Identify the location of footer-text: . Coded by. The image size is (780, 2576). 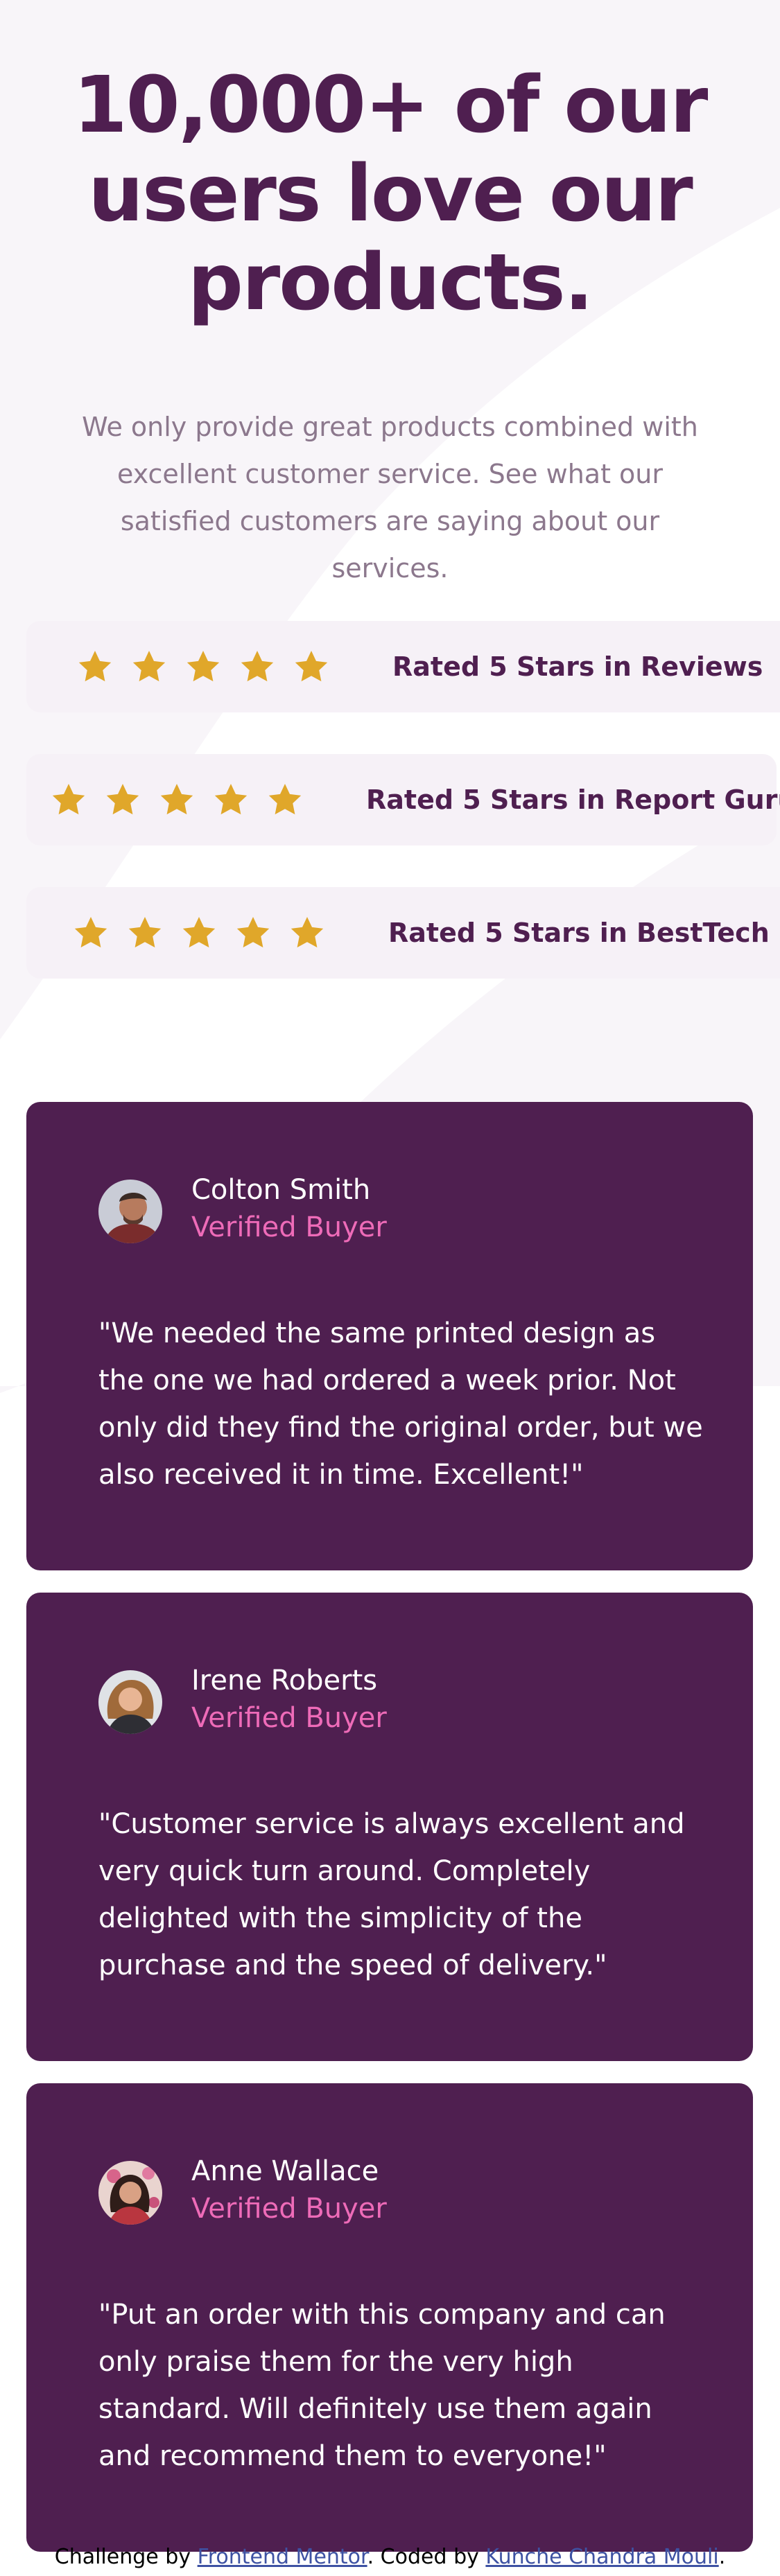
(423, 2557).